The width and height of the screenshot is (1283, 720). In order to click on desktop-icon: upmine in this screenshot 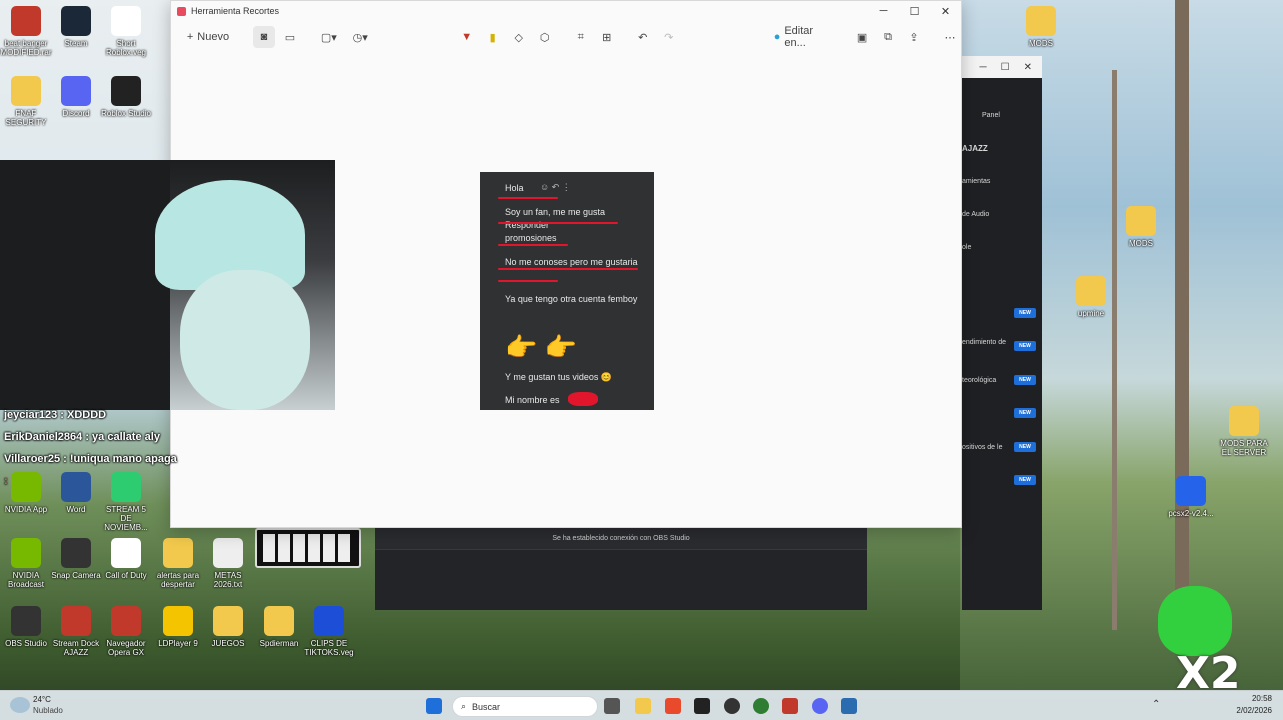, I will do `click(1091, 297)`.